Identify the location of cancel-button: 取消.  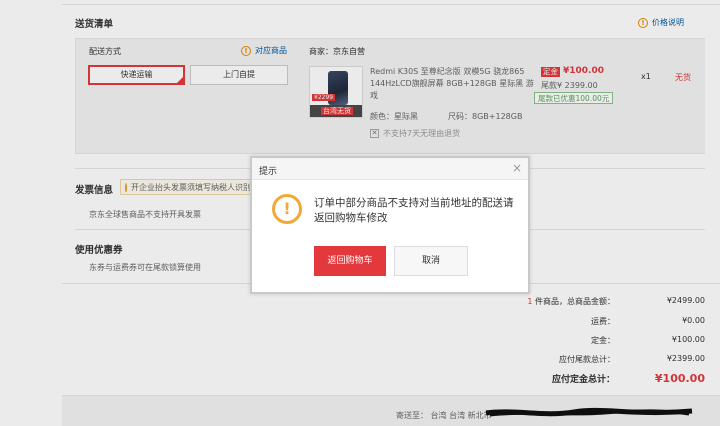
(431, 261).